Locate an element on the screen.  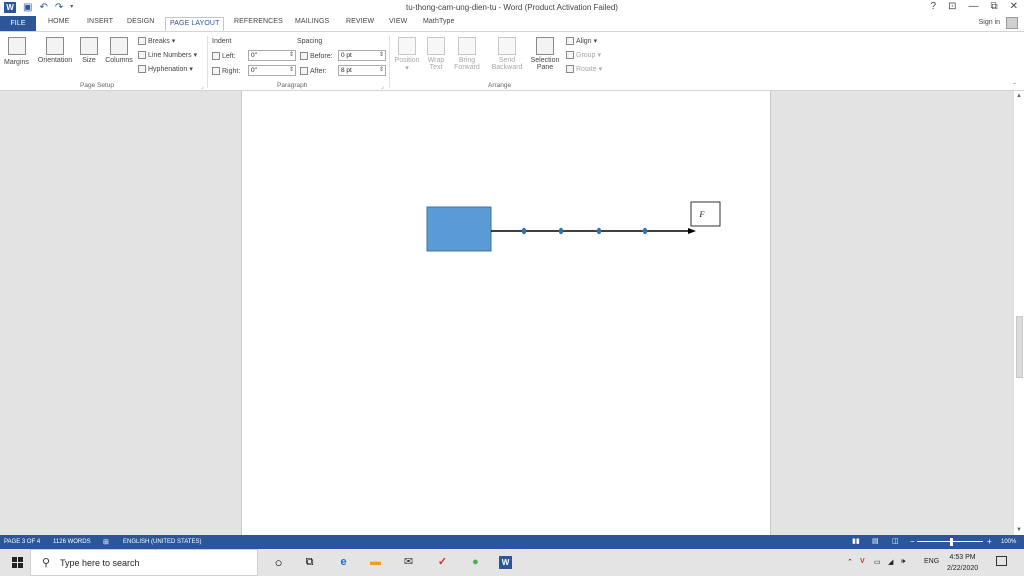
indent-left-spinner-icon: ⇕ is located at coordinates (291, 54).